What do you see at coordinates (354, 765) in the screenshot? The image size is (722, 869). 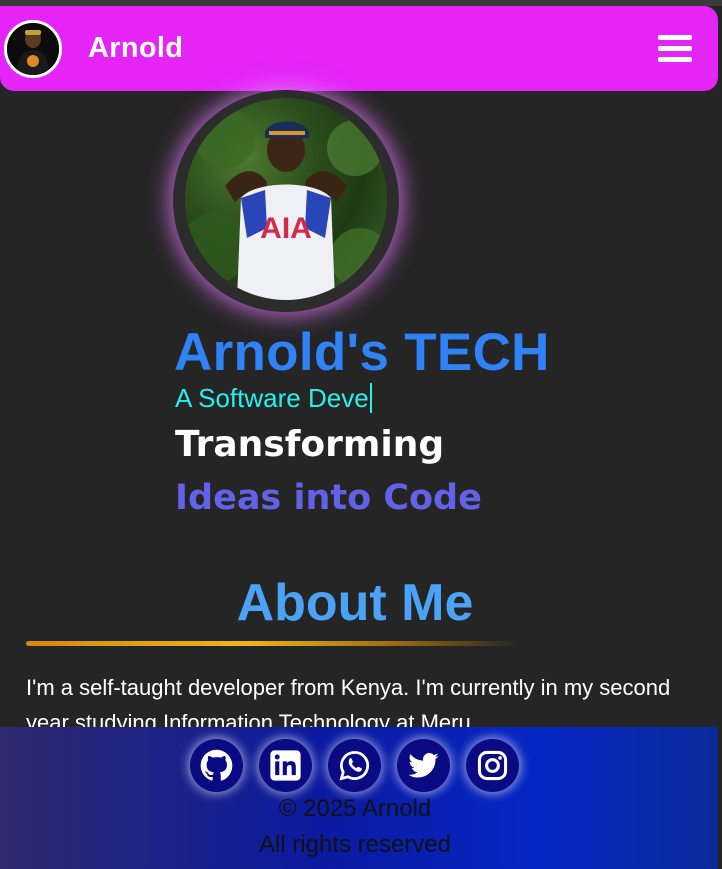 I see `whatsapp-icon` at bounding box center [354, 765].